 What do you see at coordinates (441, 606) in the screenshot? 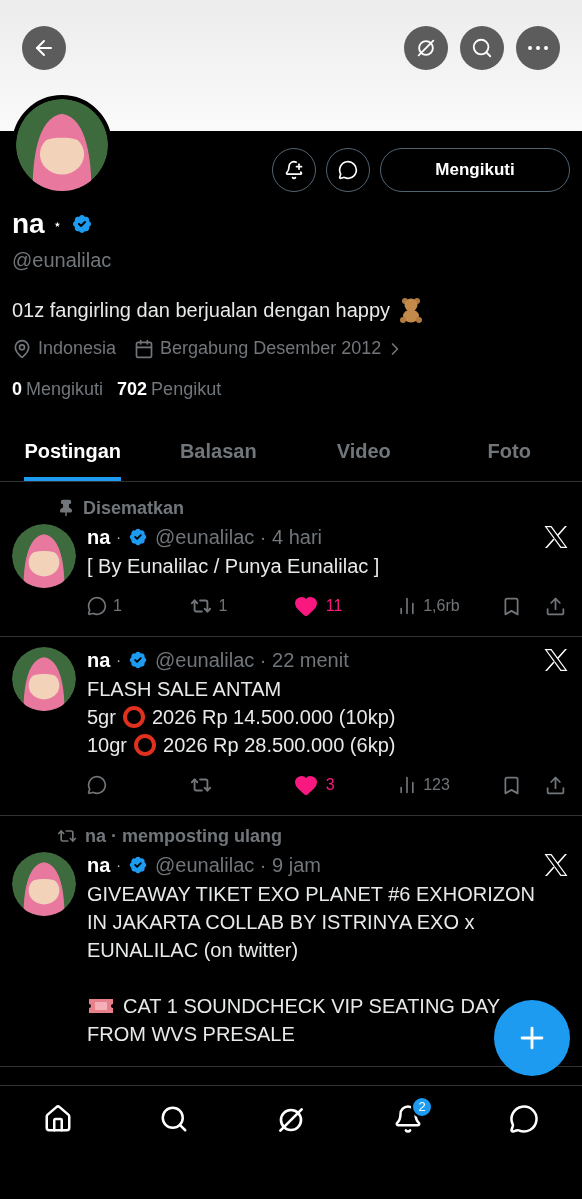
I see `view-count: 1,6rb` at bounding box center [441, 606].